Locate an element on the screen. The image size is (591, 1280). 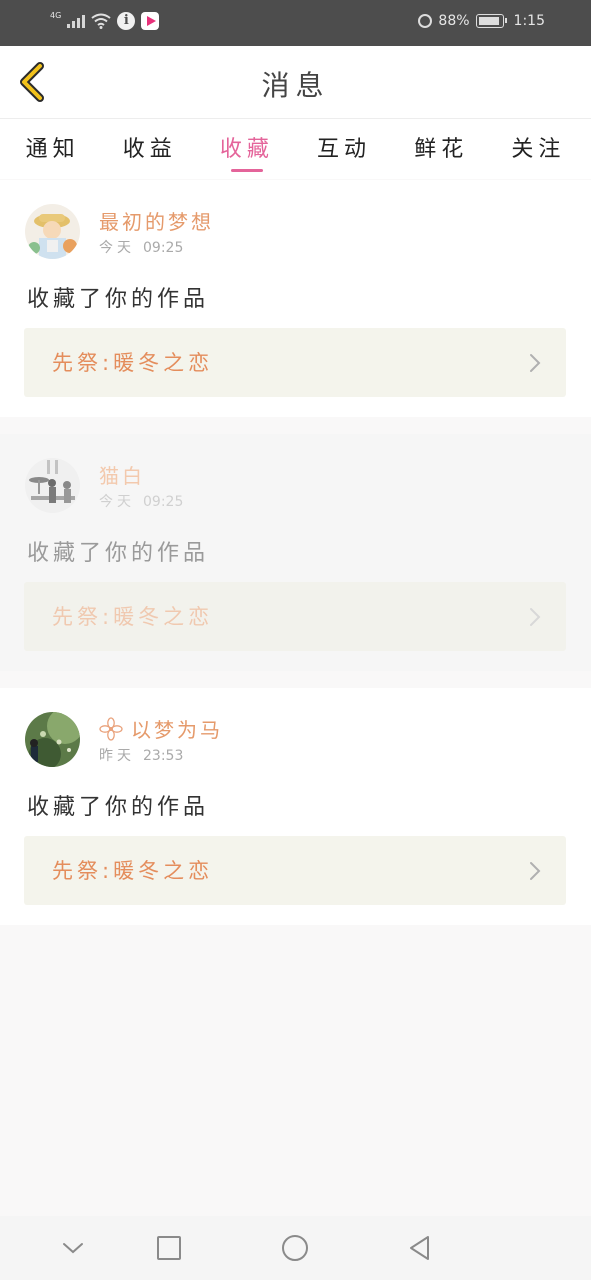
system-nav-bar is located at coordinates (295, 1248).